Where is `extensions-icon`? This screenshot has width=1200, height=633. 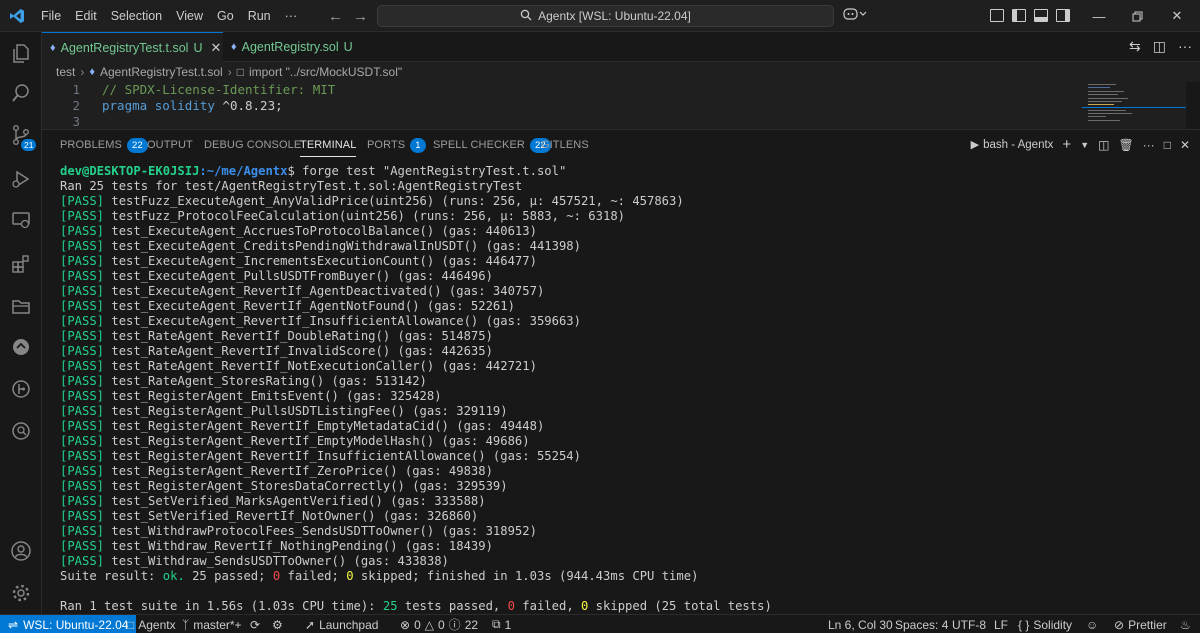 extensions-icon is located at coordinates (21, 264).